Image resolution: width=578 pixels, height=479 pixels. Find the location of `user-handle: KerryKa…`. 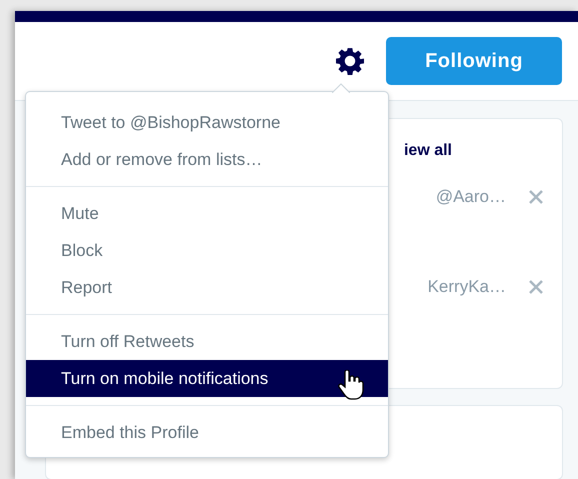

user-handle: KerryKa… is located at coordinates (467, 287).